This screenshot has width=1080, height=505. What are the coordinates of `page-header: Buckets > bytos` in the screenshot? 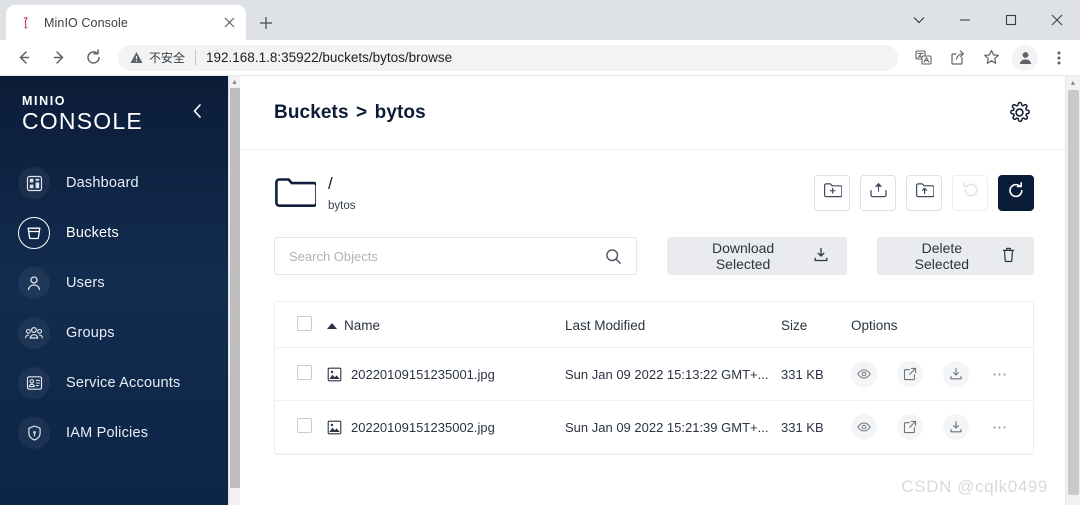 It's located at (654, 113).